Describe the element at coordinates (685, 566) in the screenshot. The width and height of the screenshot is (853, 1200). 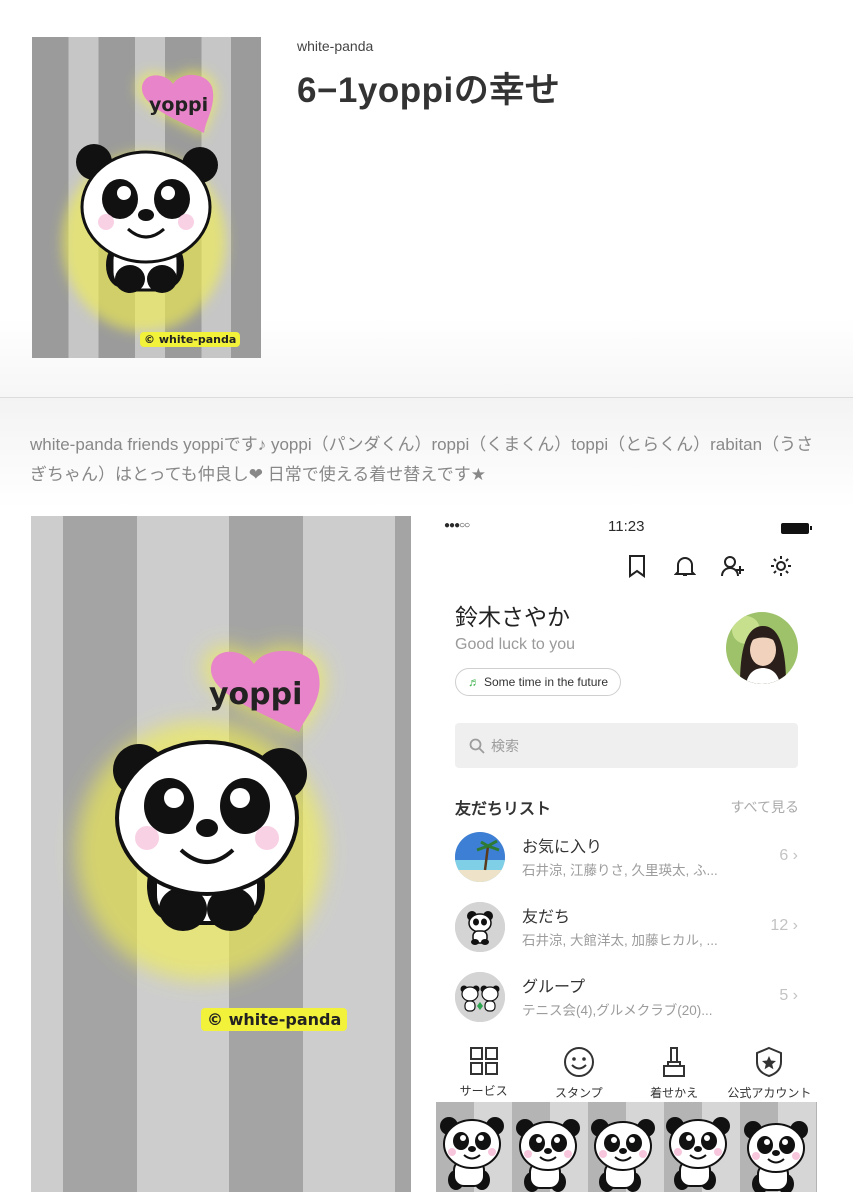
I see `bell-icon` at that location.